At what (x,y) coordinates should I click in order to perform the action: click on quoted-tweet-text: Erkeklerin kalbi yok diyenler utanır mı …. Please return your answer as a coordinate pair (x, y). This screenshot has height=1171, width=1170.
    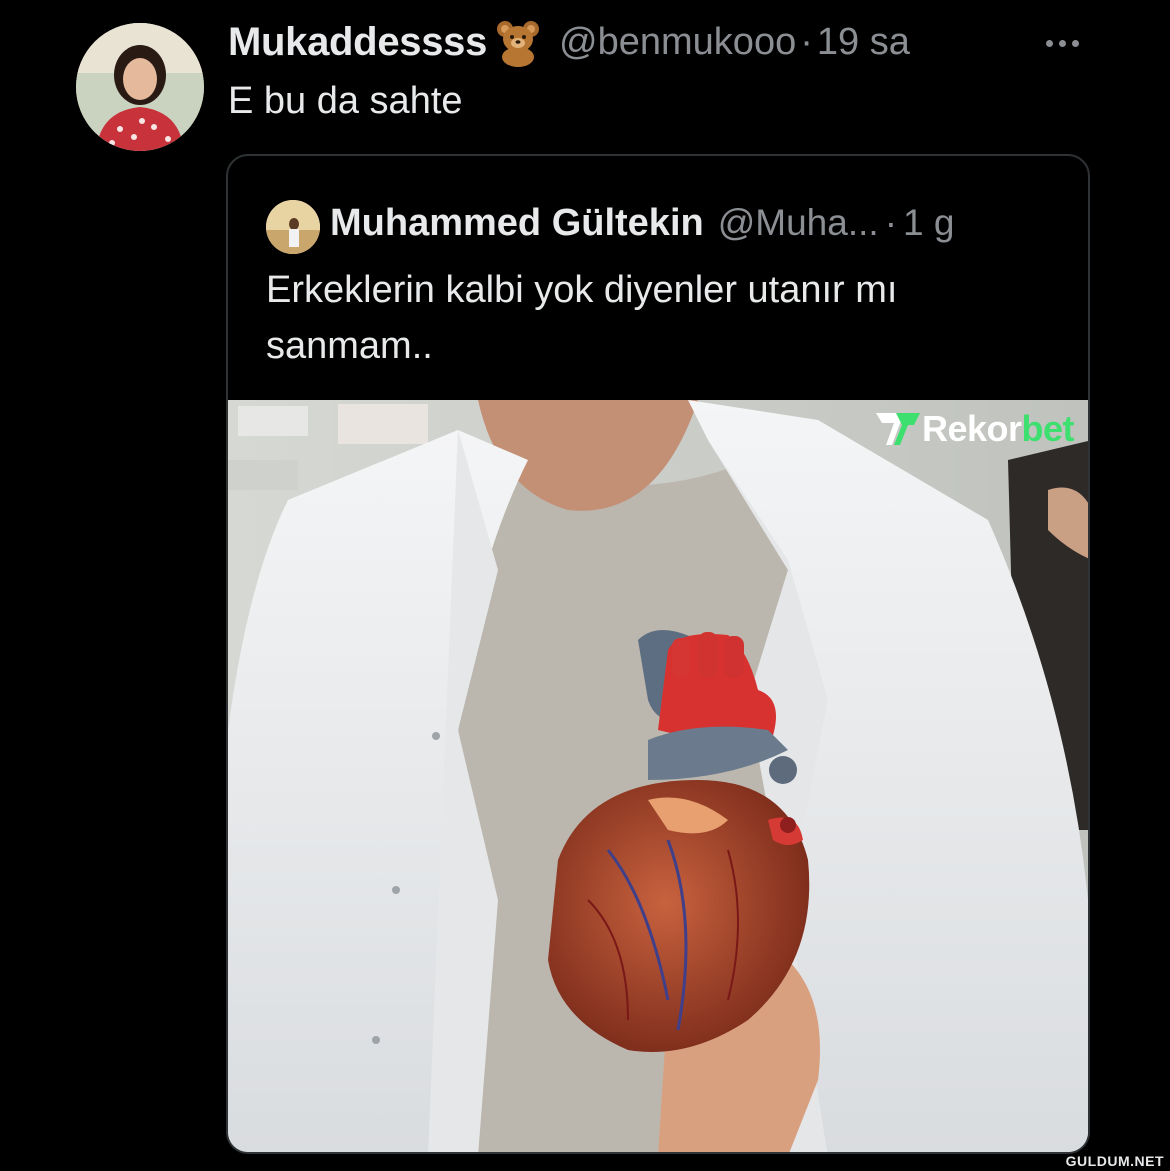
    Looking at the image, I should click on (582, 318).